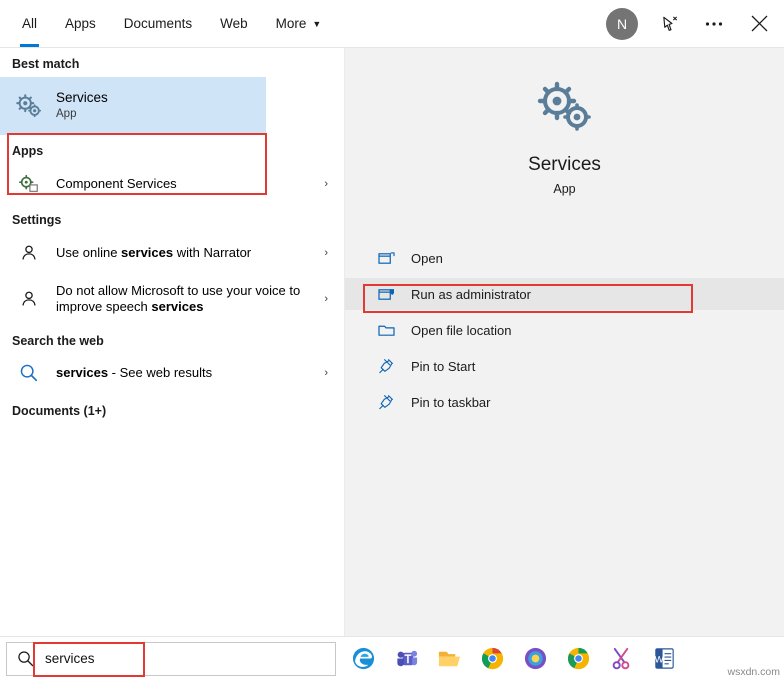 This screenshot has width=784, height=680. Describe the element at coordinates (513, 659) in the screenshot. I see `taskbar-icons: W` at that location.